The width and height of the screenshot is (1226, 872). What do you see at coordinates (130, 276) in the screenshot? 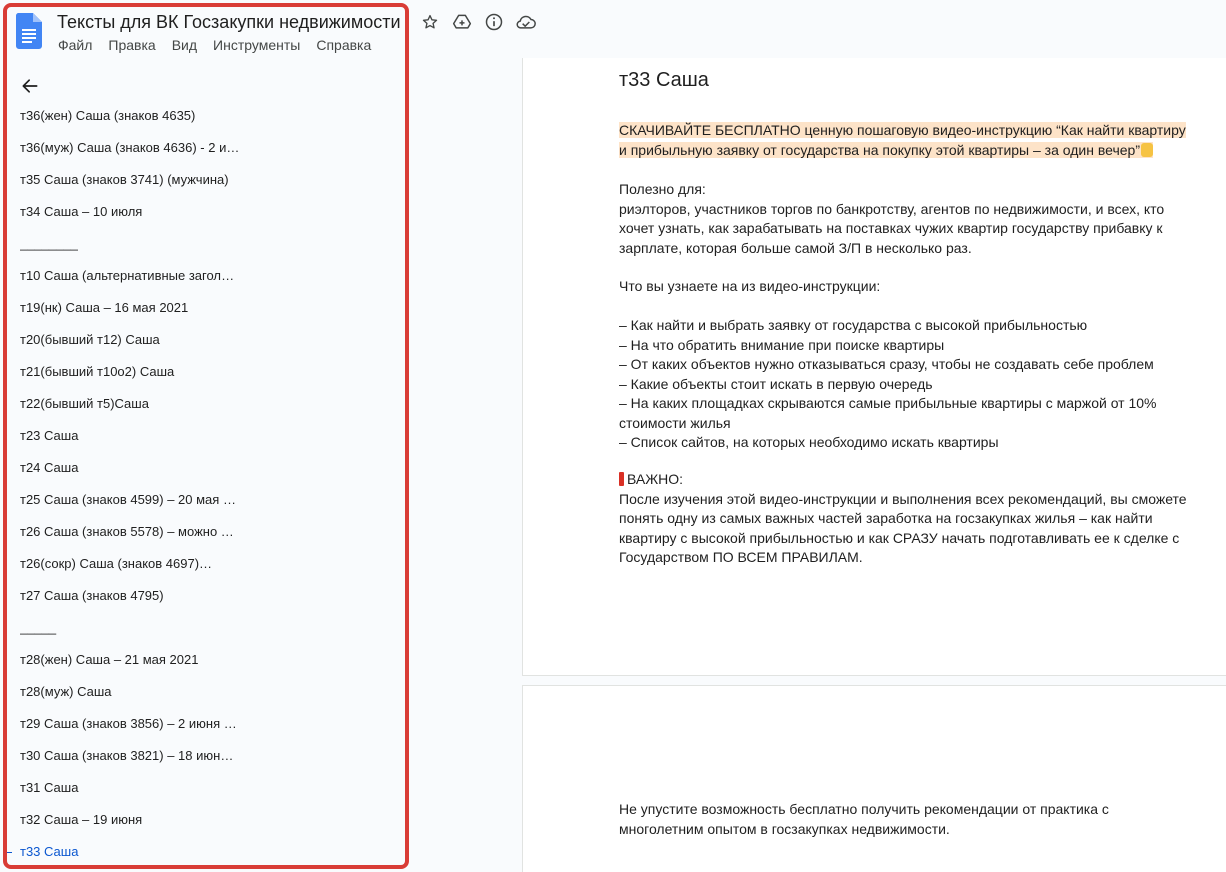
I see `outline-item: т10 Саша (альтернативные заголовки)` at bounding box center [130, 276].